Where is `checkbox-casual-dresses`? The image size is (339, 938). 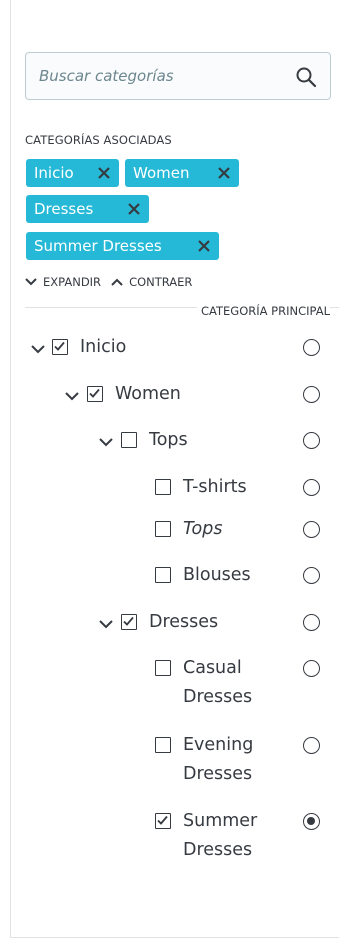 checkbox-casual-dresses is located at coordinates (163, 668).